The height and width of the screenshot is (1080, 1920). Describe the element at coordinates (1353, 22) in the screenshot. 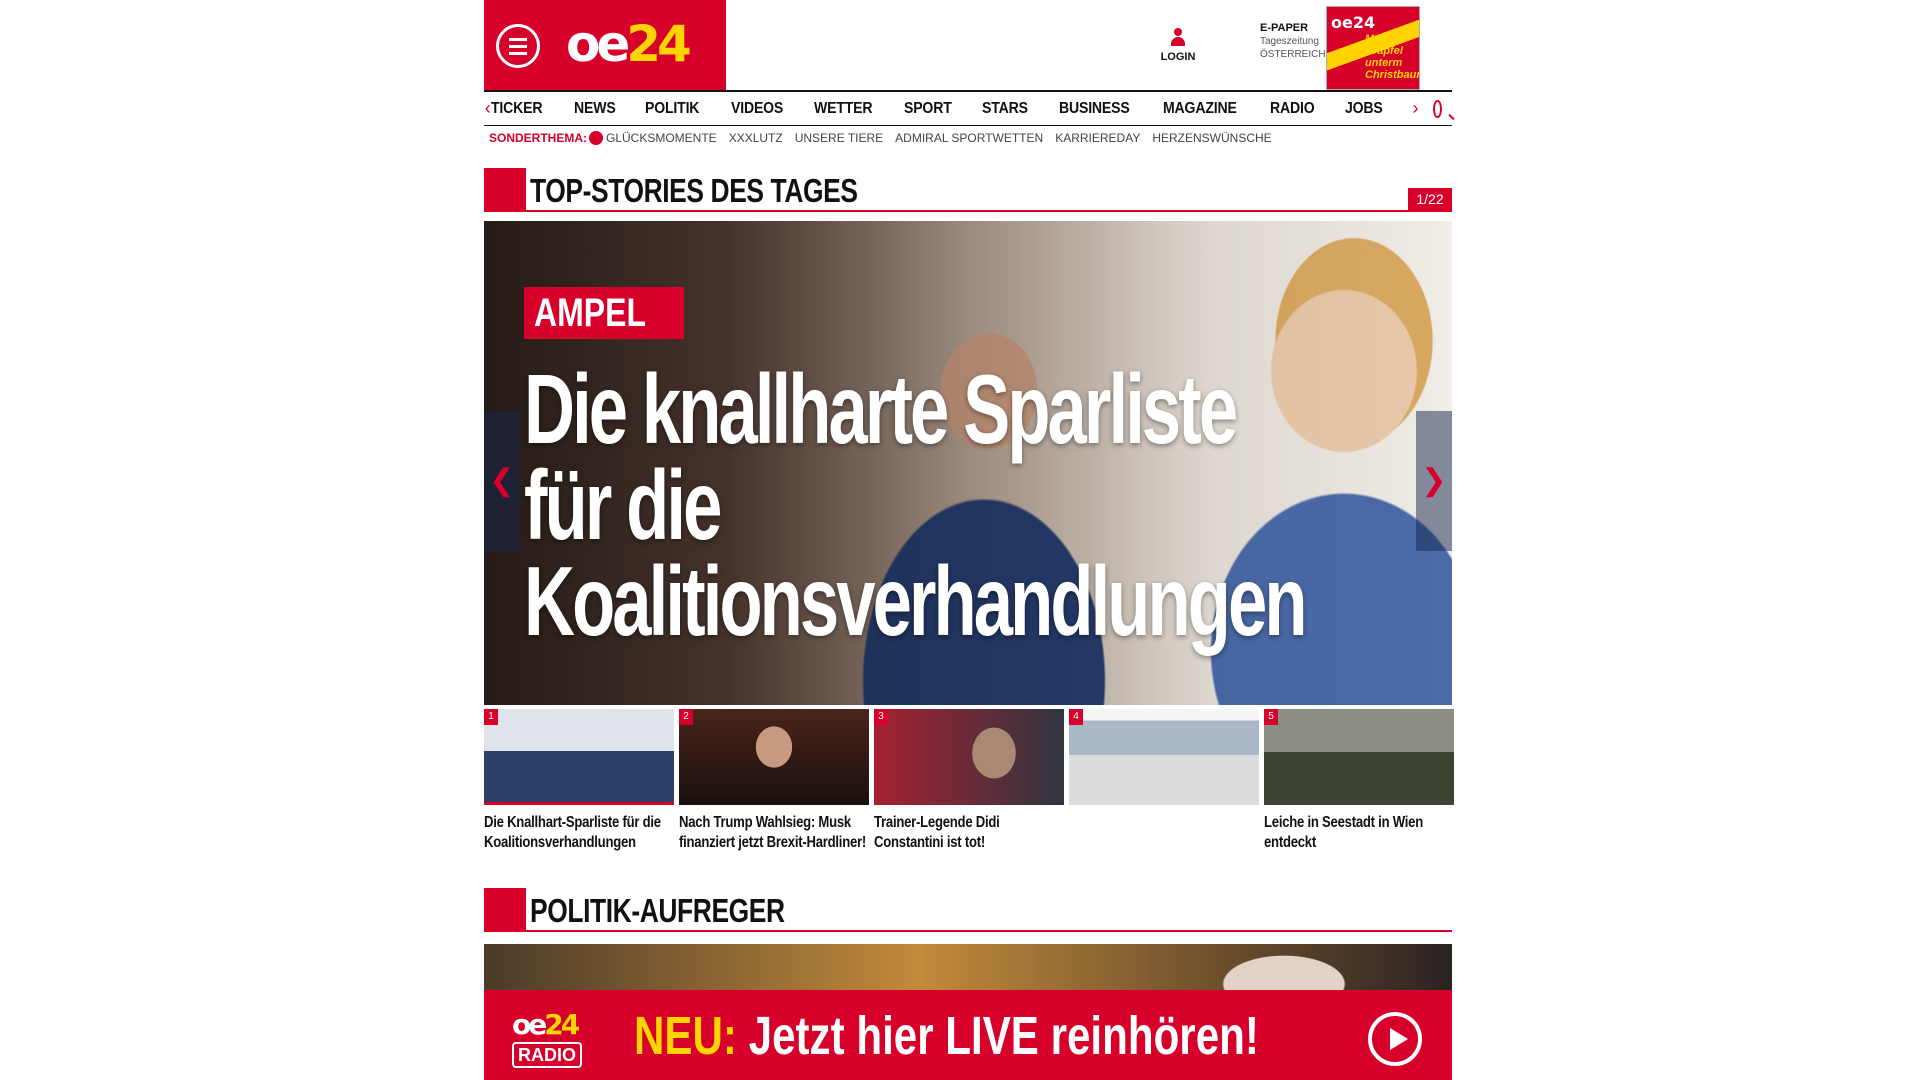

I see `epaper-cover-logo: oe24` at that location.